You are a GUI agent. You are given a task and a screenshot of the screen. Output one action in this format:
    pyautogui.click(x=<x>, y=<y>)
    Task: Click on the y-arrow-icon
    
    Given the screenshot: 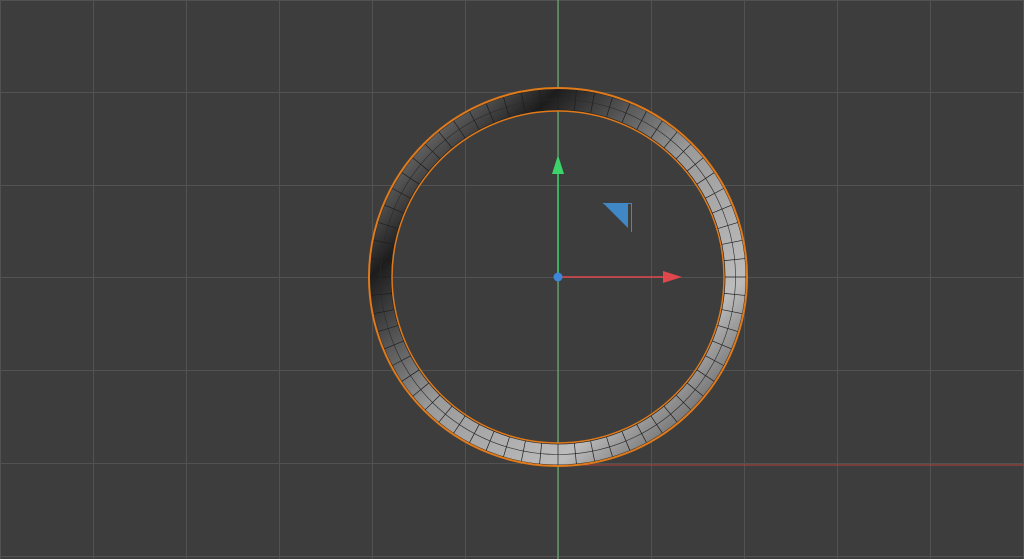 What is the action you would take?
    pyautogui.click(x=558, y=164)
    